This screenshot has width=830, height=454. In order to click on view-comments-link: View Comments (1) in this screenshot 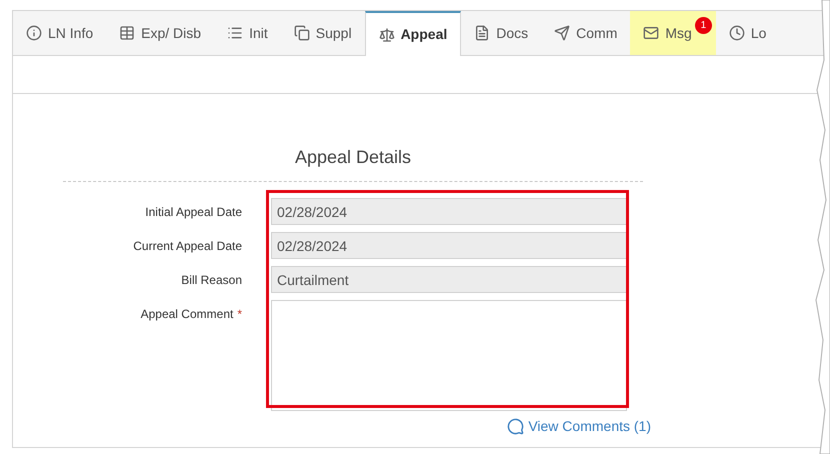, I will do `click(579, 426)`.